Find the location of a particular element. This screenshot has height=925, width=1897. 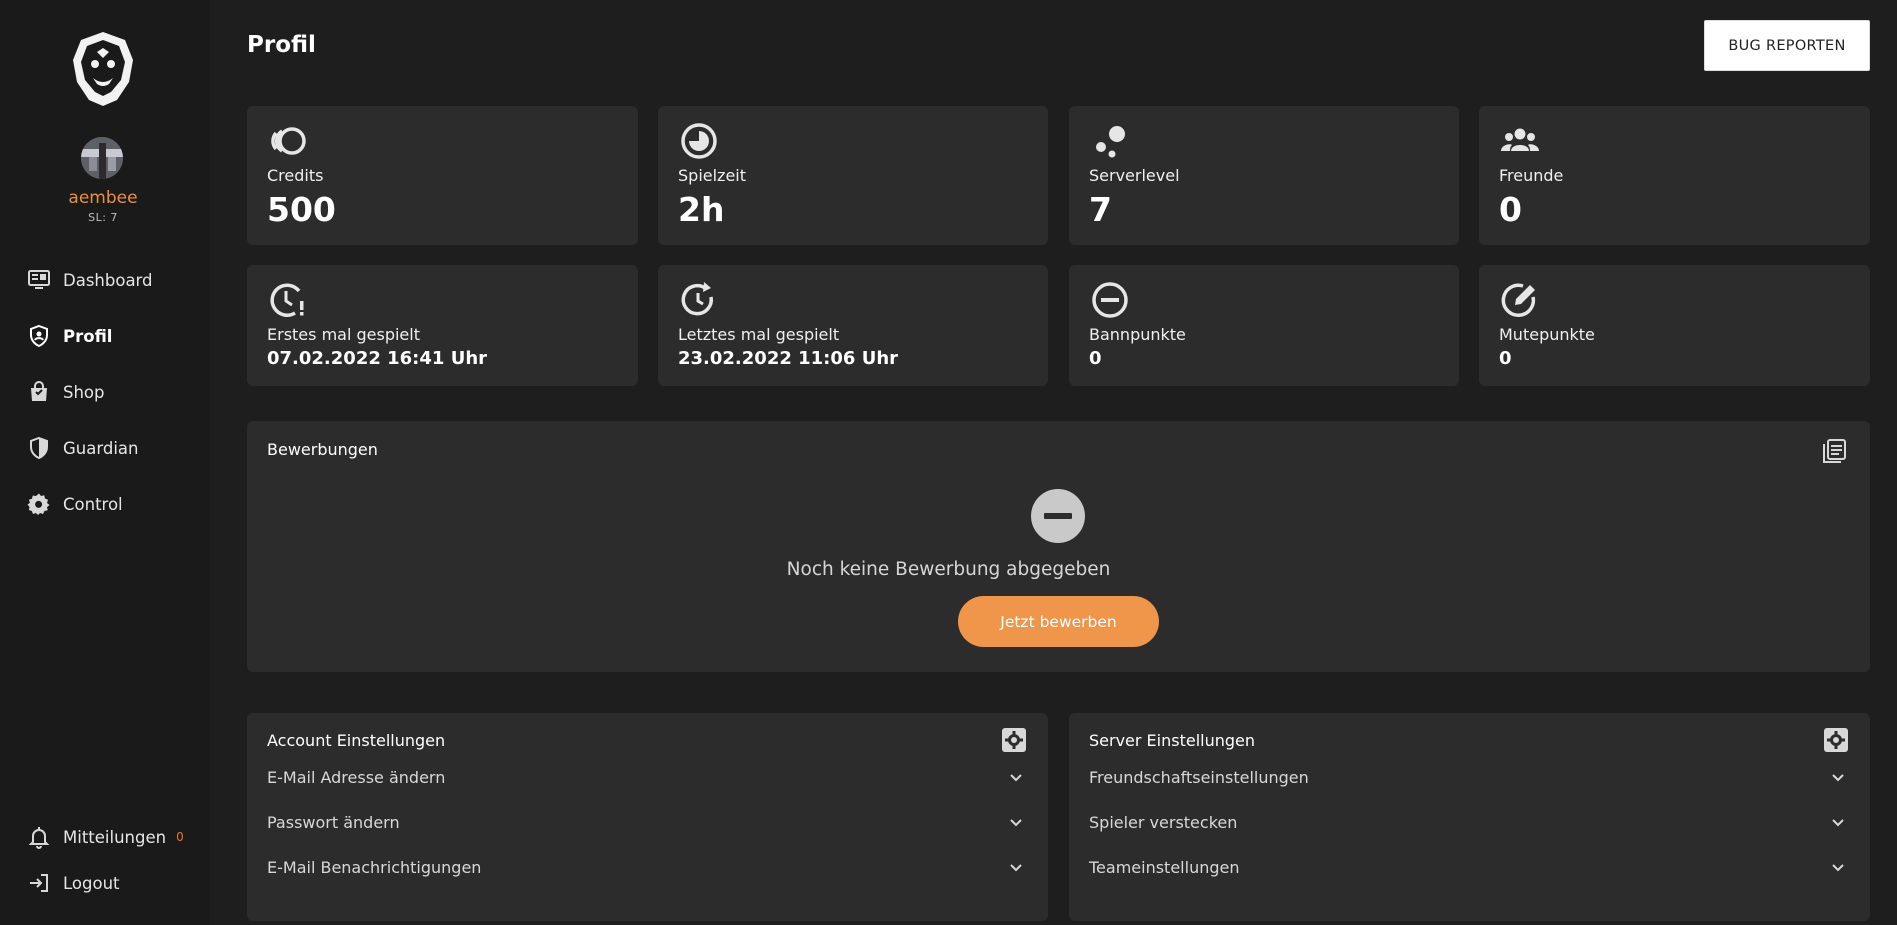

setting-change-email: E-Mail Adresse ändern is located at coordinates (645, 777).